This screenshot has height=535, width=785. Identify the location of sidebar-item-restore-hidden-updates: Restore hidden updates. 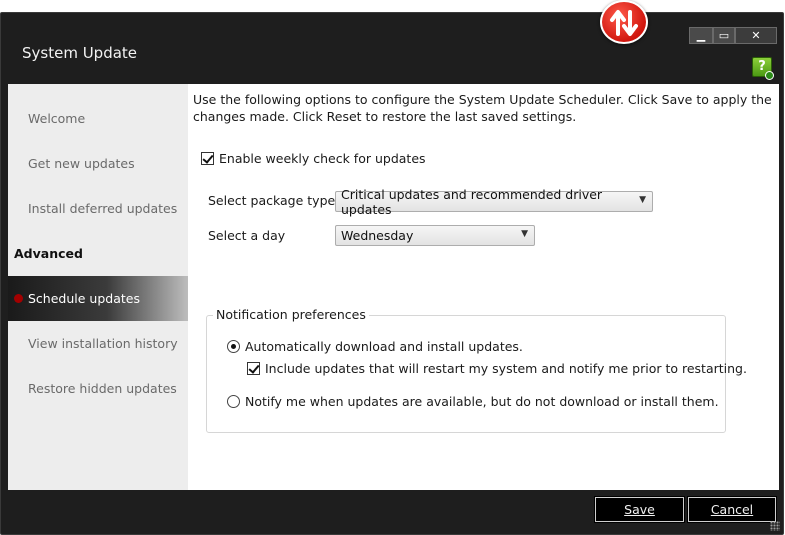
(98, 388).